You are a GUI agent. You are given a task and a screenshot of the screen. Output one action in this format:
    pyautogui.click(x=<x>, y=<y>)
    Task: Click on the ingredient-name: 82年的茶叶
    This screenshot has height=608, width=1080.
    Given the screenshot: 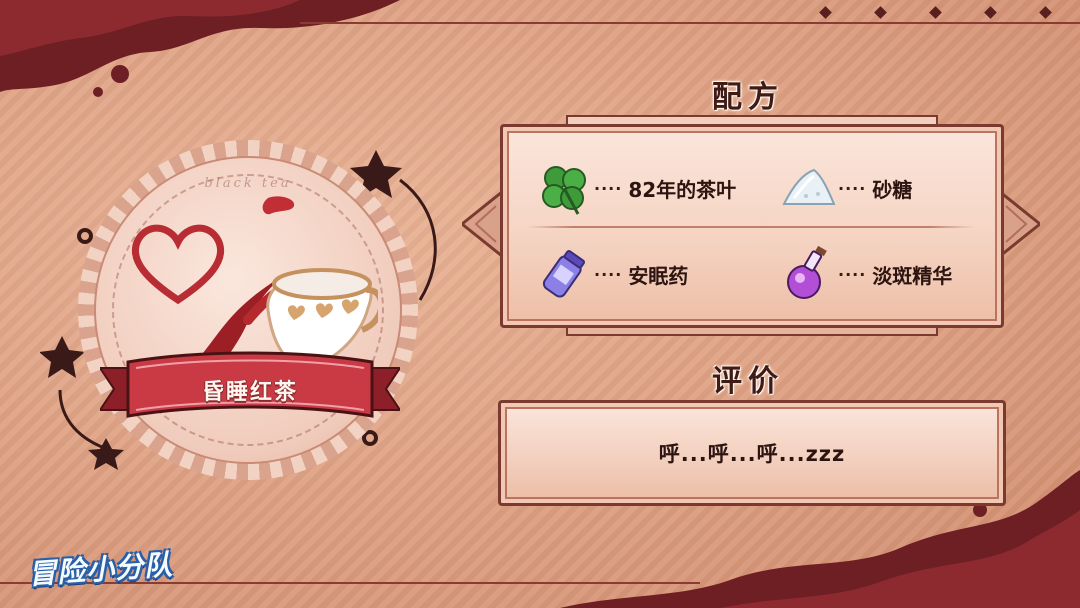 What is the action you would take?
    pyautogui.click(x=682, y=189)
    